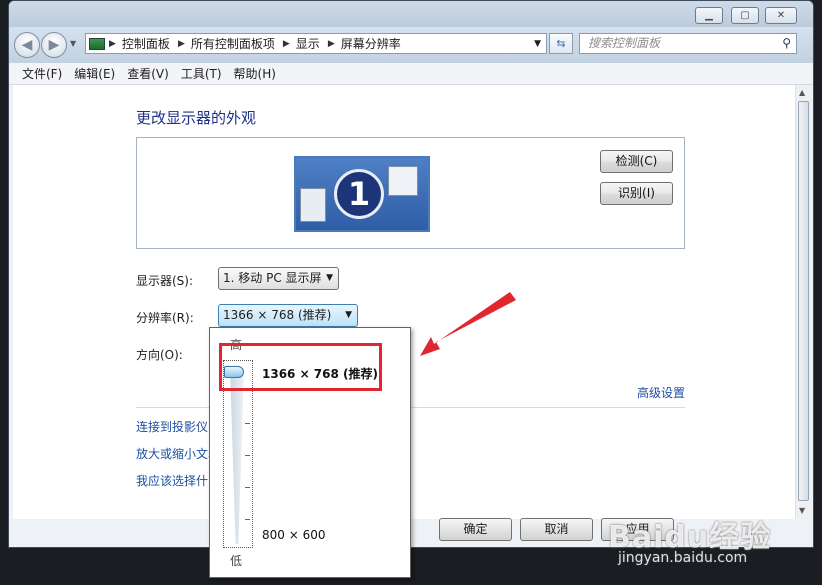 This screenshot has width=822, height=585. I want to click on annotation-arrow-shape, so click(468, 324).